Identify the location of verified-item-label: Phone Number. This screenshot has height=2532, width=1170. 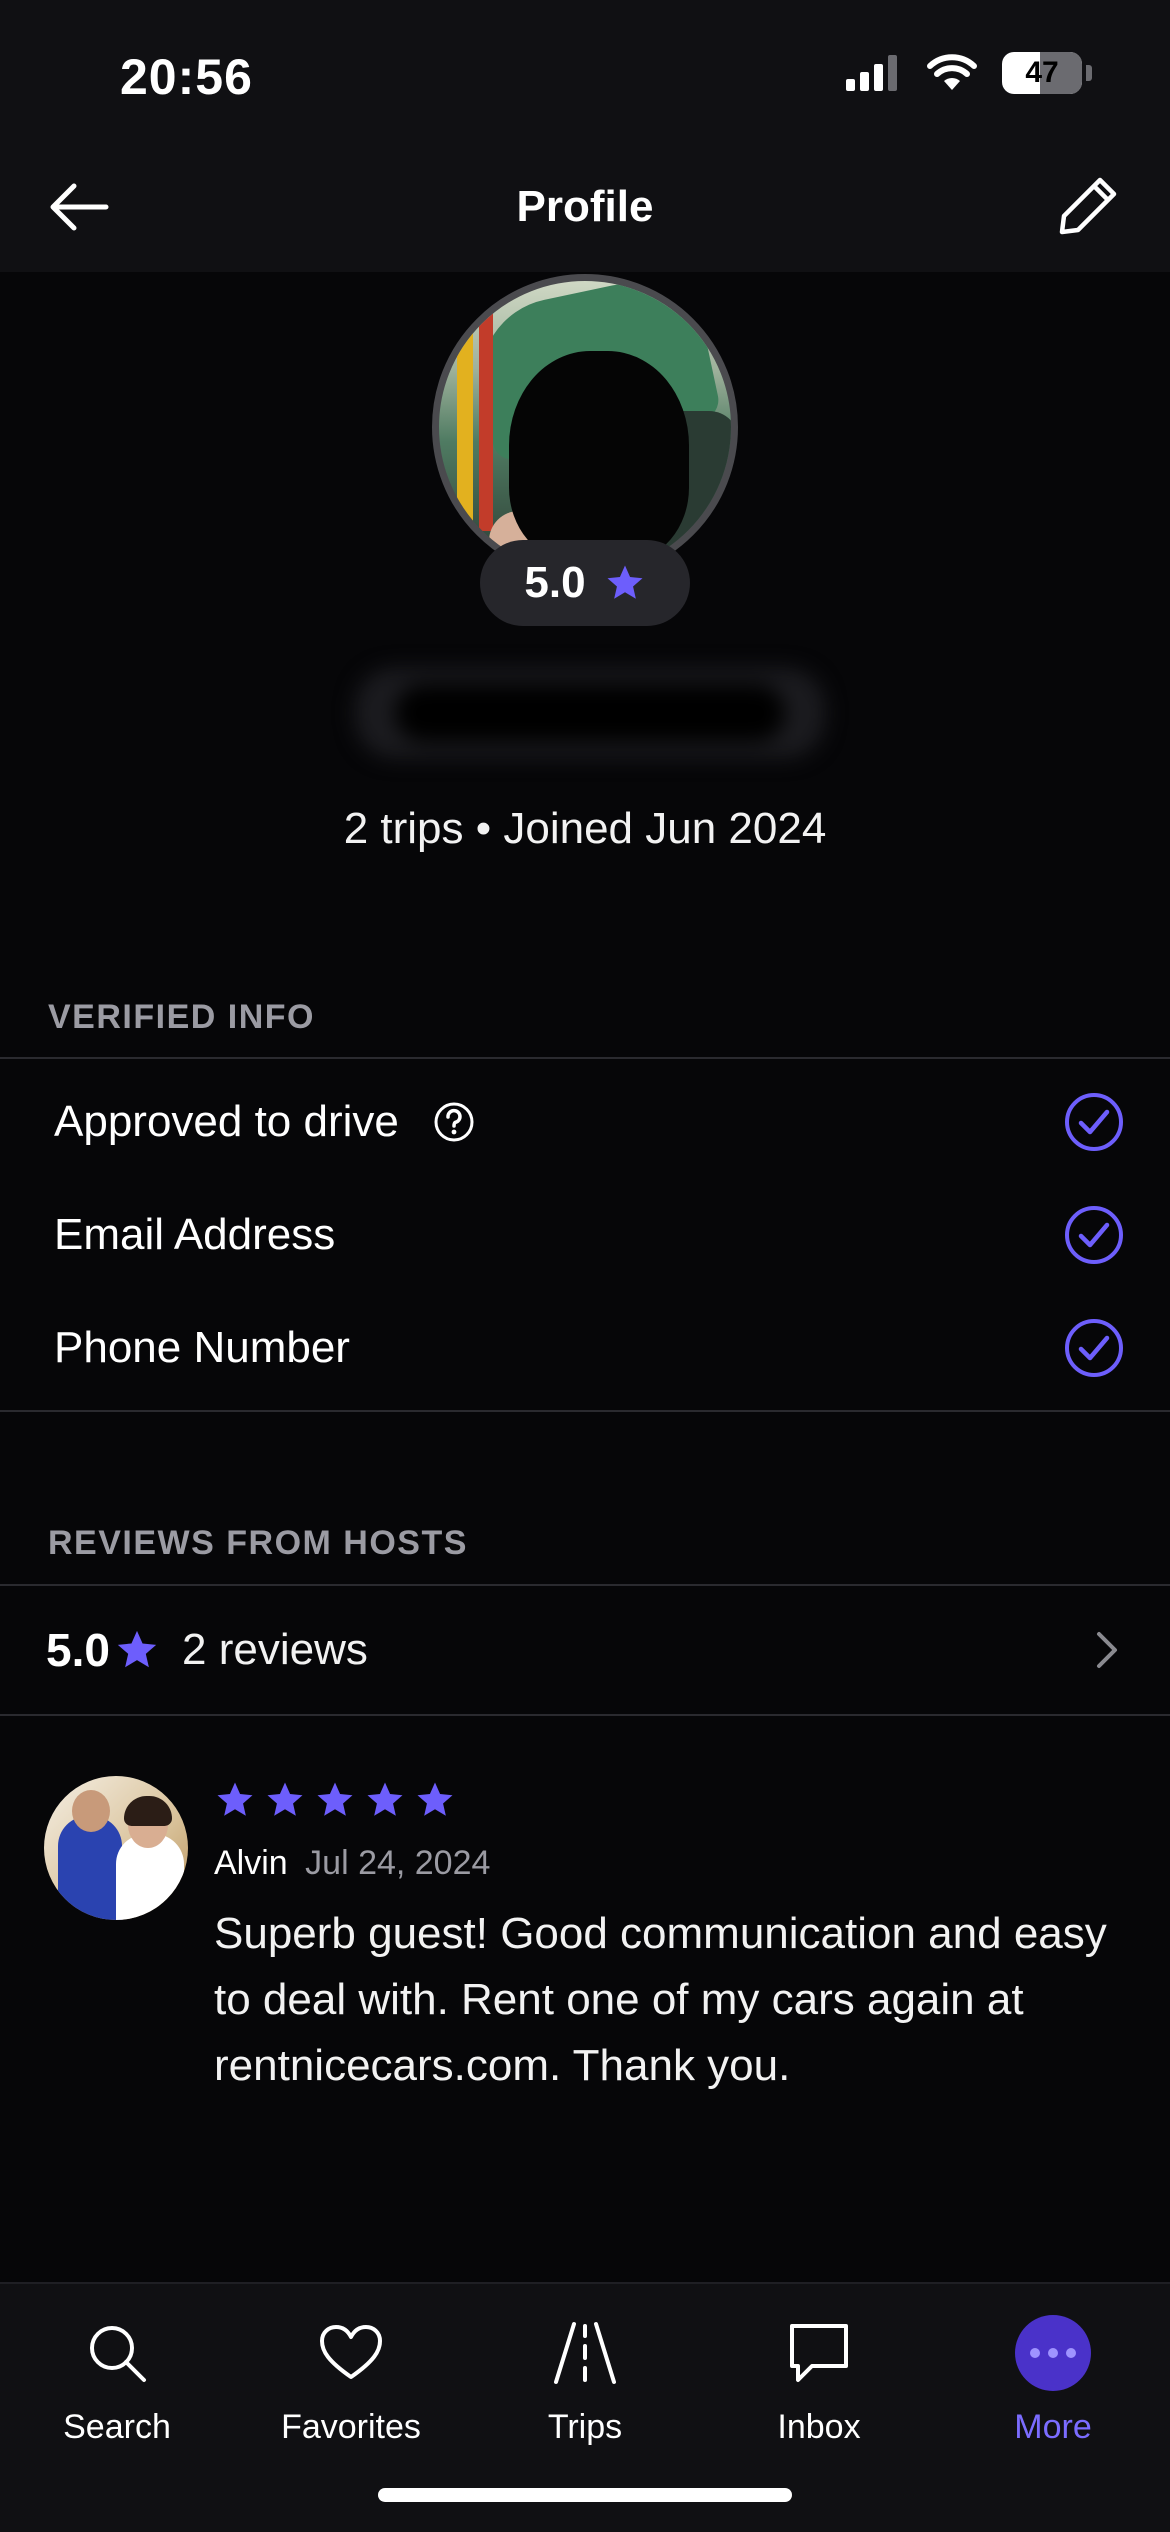
(202, 1347).